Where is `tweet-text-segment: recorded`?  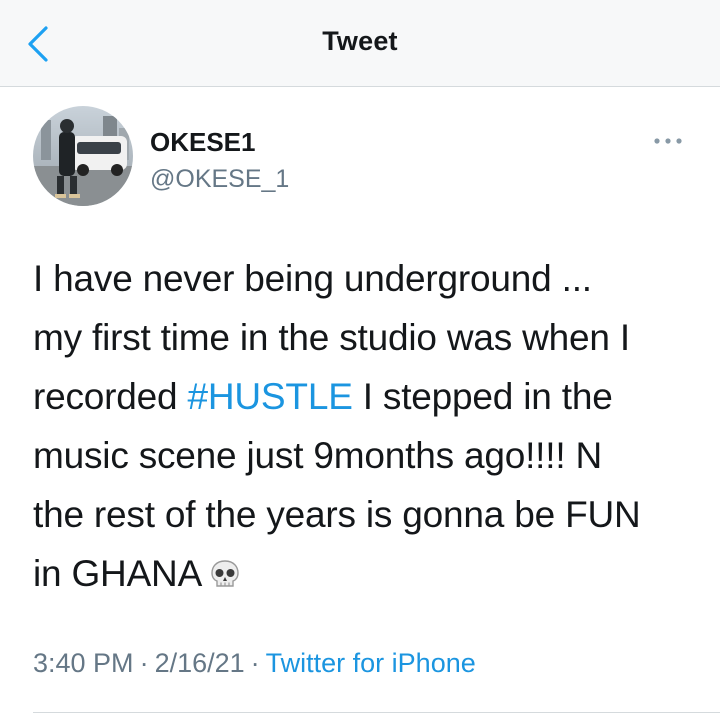 tweet-text-segment: recorded is located at coordinates (110, 396).